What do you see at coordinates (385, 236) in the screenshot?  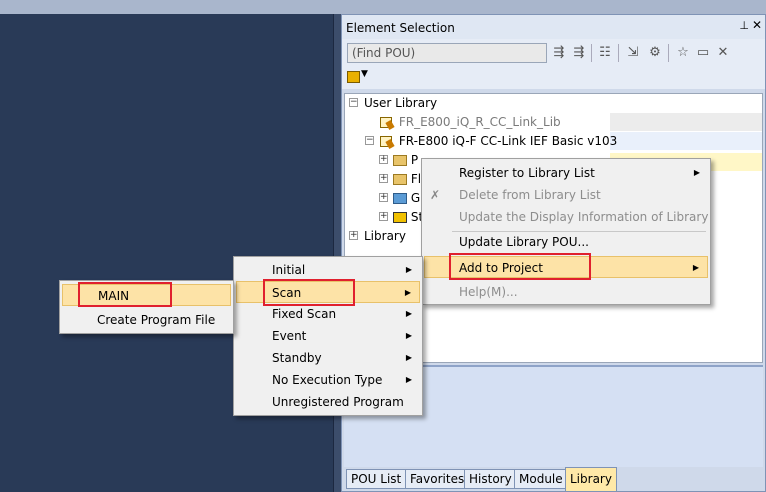 I see `tree-item-label: Library` at bounding box center [385, 236].